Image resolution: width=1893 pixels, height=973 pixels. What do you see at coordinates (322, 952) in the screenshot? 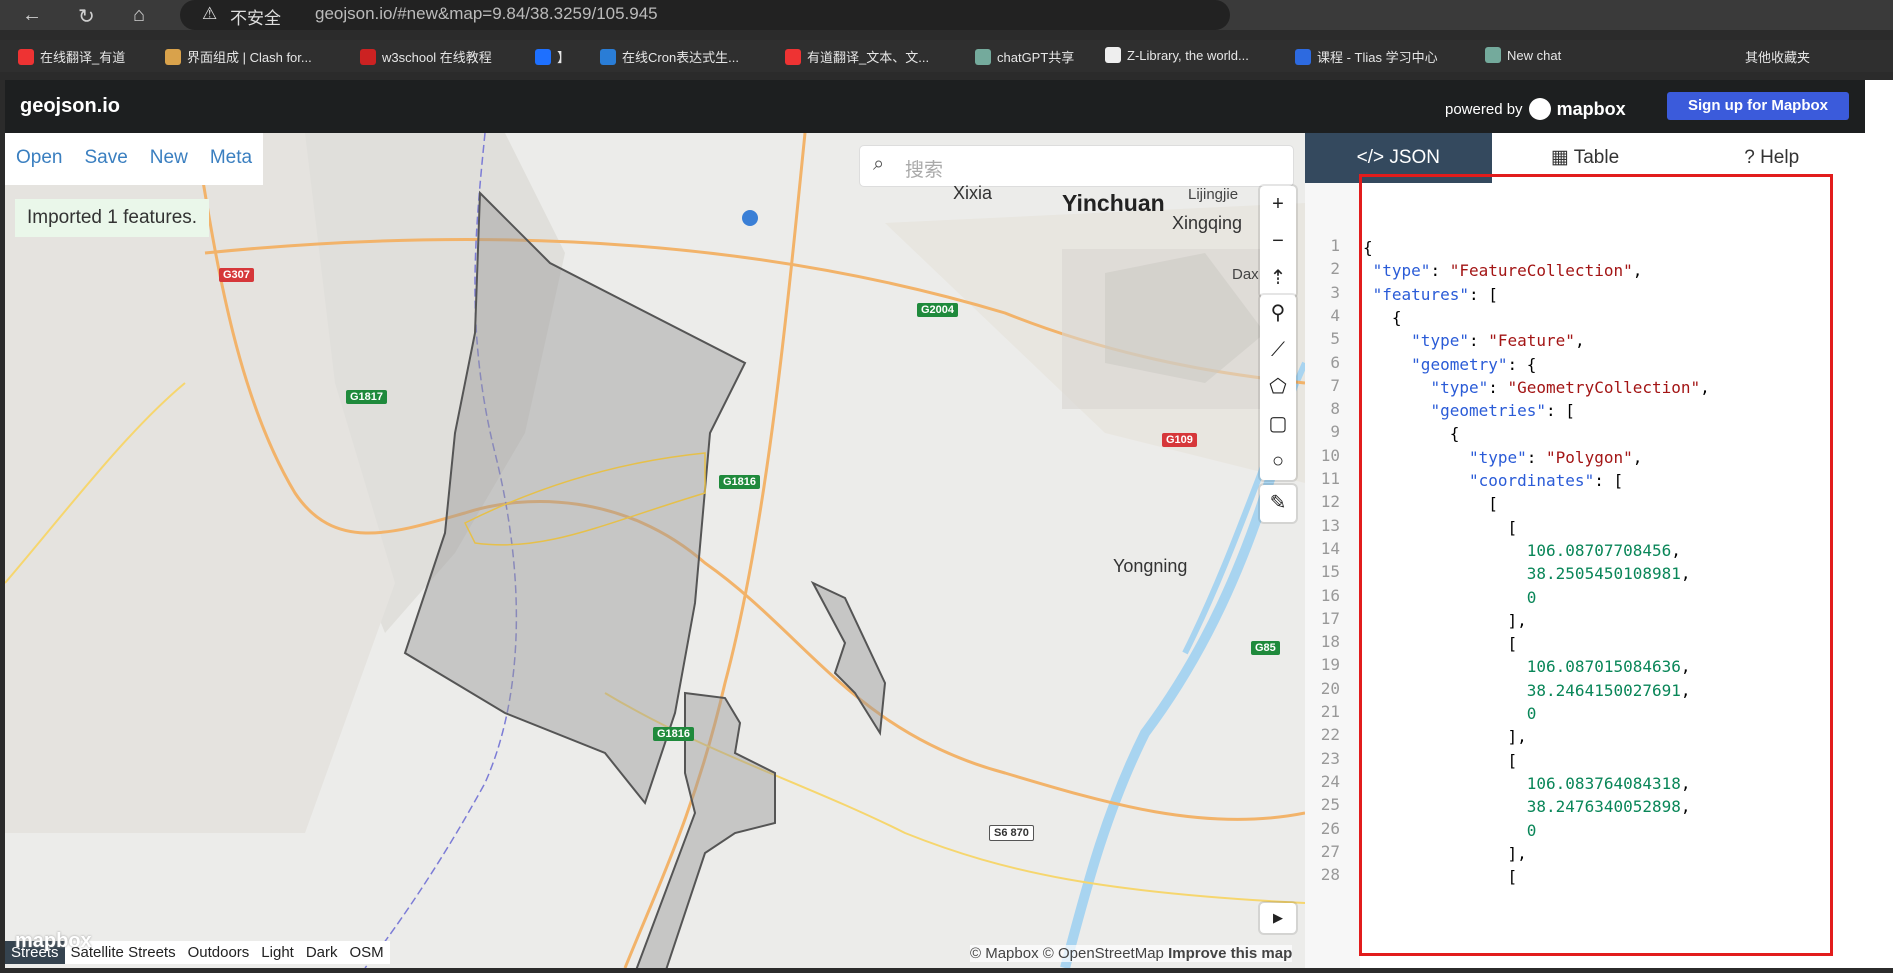
I see `layer-dark: Dark` at bounding box center [322, 952].